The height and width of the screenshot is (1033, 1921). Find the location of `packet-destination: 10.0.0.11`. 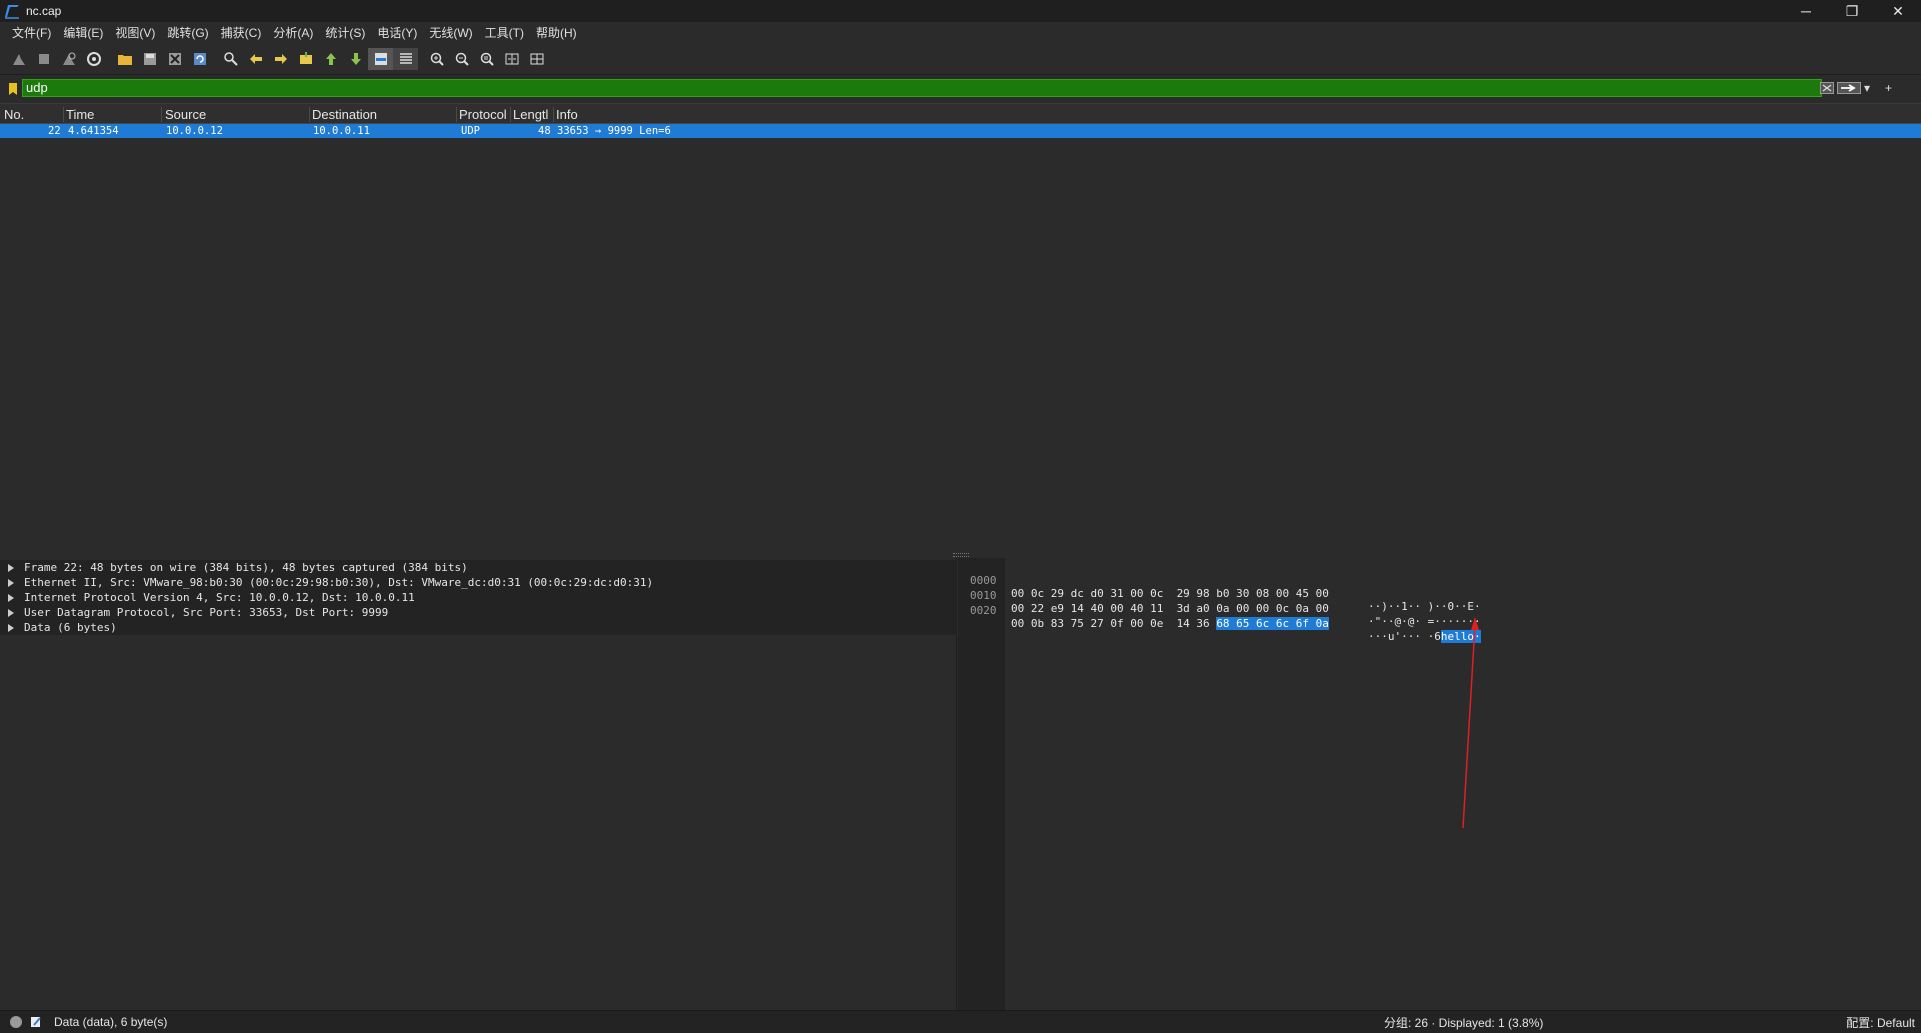

packet-destination: 10.0.0.11 is located at coordinates (341, 131).